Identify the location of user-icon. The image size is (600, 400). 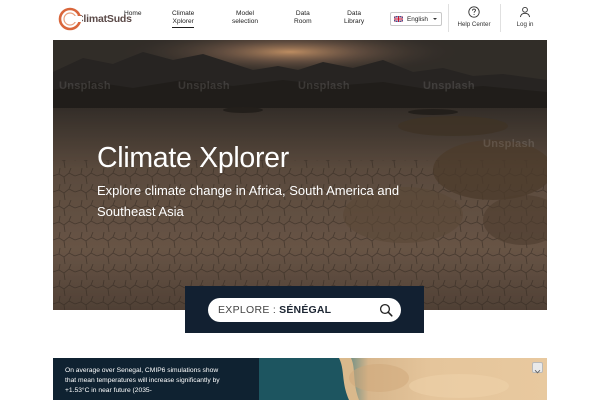
(525, 12).